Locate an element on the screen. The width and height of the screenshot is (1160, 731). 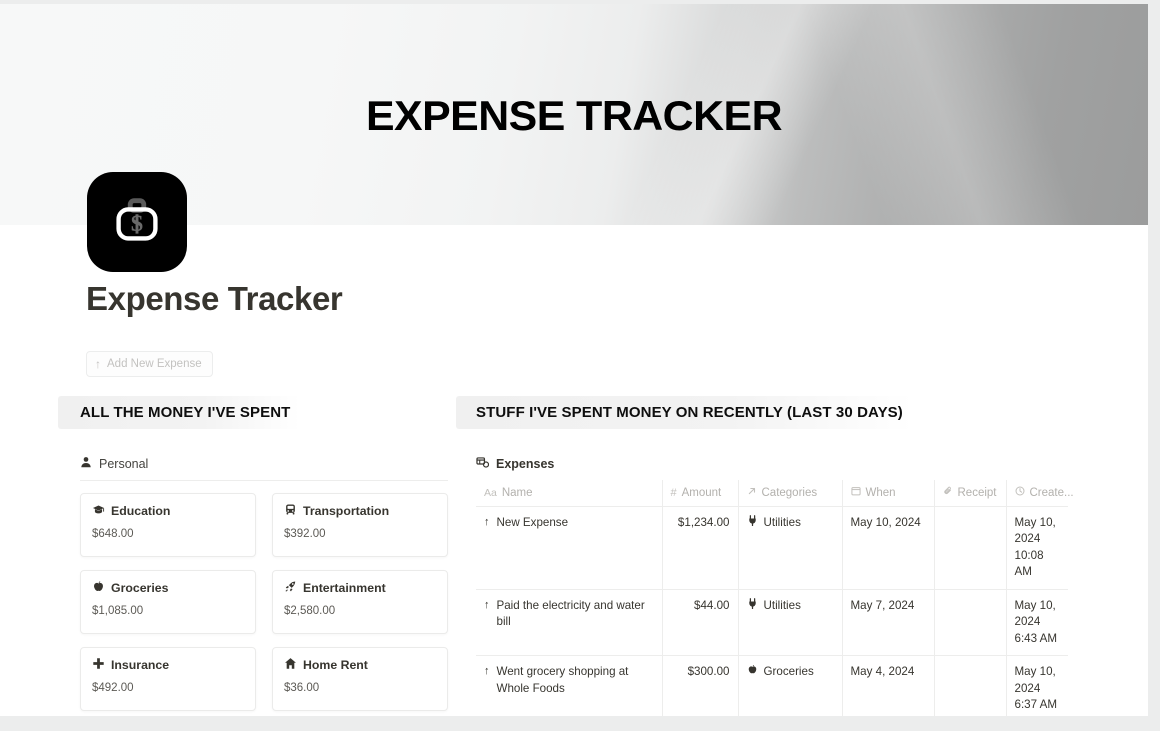
column-header-name: Aa Name is located at coordinates (569, 493).